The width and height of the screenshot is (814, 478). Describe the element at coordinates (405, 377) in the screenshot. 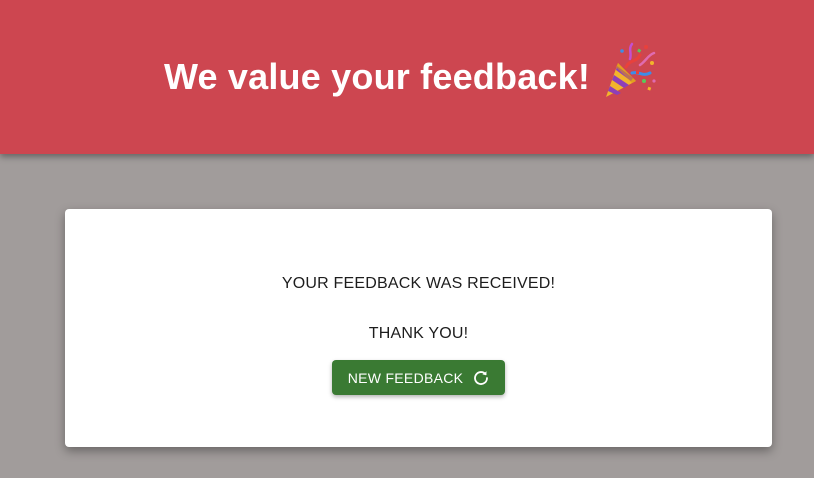

I see `new-feedback-button-label: NEW FEEDBACK` at that location.